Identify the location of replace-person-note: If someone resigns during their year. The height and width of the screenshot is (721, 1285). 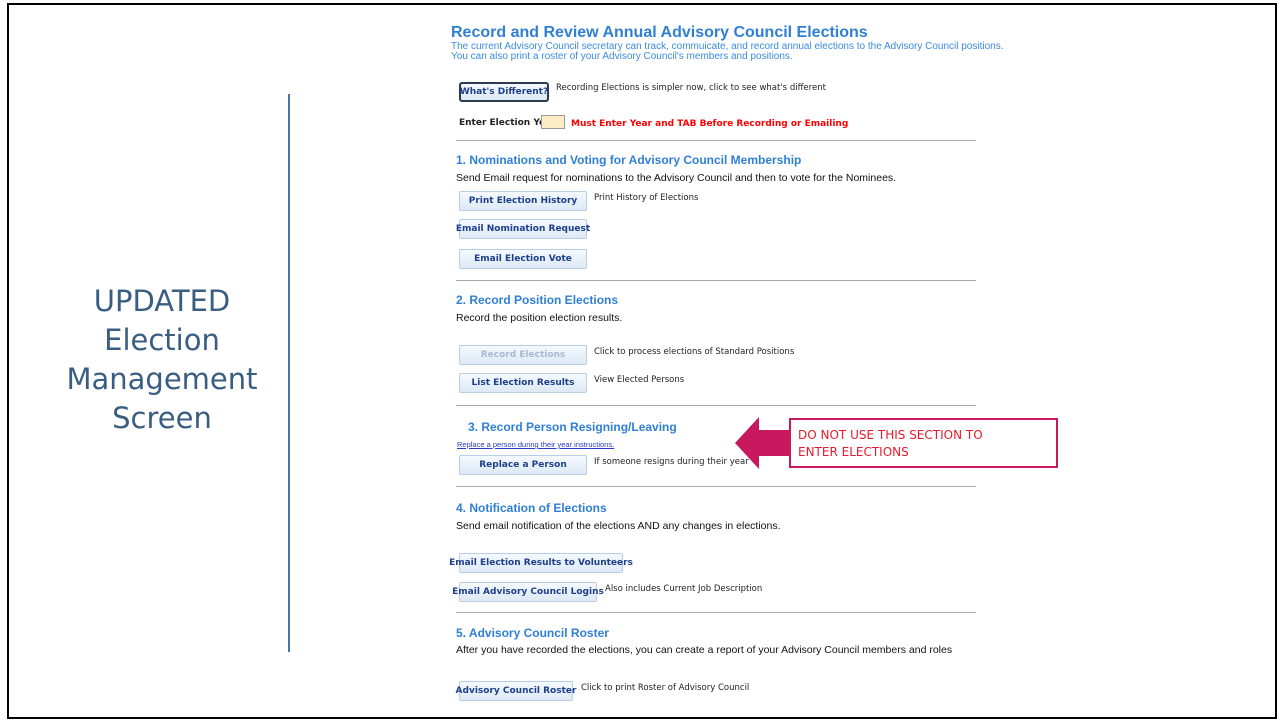
(671, 462).